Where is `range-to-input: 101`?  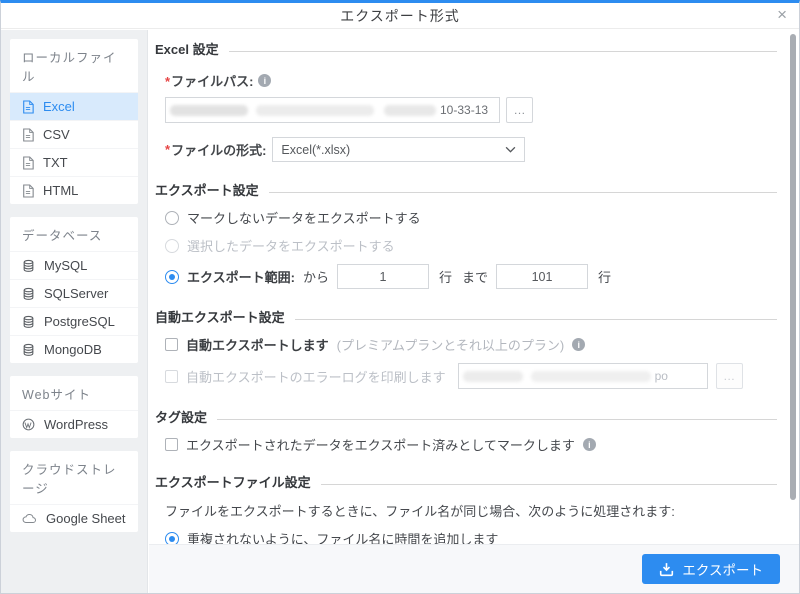 range-to-input: 101 is located at coordinates (542, 276).